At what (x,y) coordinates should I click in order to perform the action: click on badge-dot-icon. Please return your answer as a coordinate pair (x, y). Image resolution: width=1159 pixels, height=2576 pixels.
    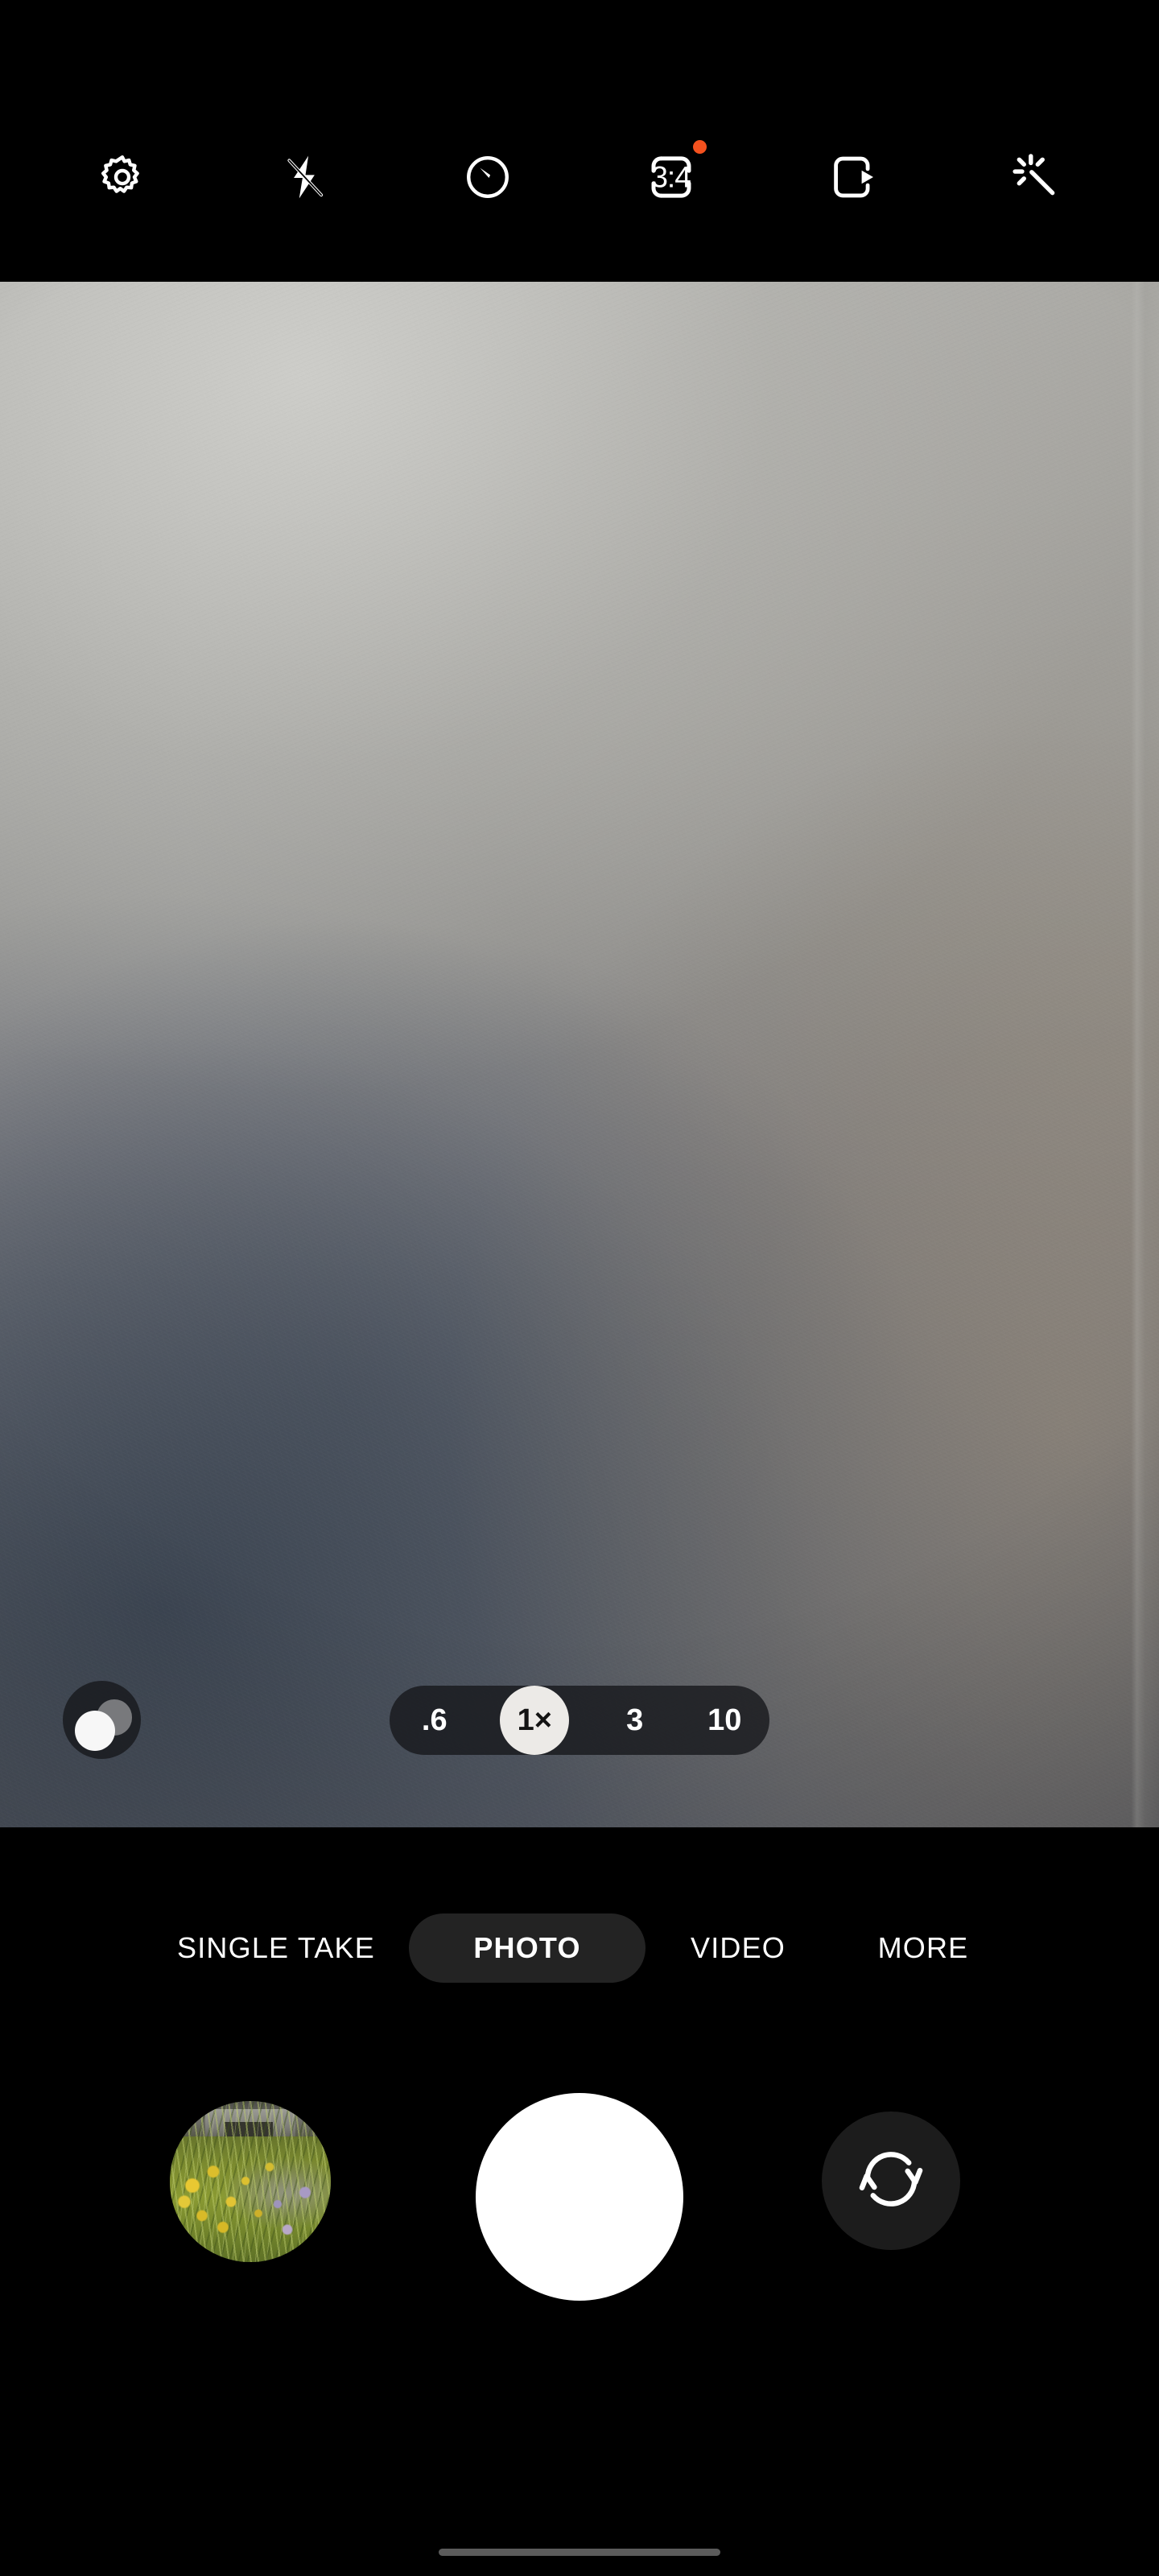
    Looking at the image, I should click on (699, 147).